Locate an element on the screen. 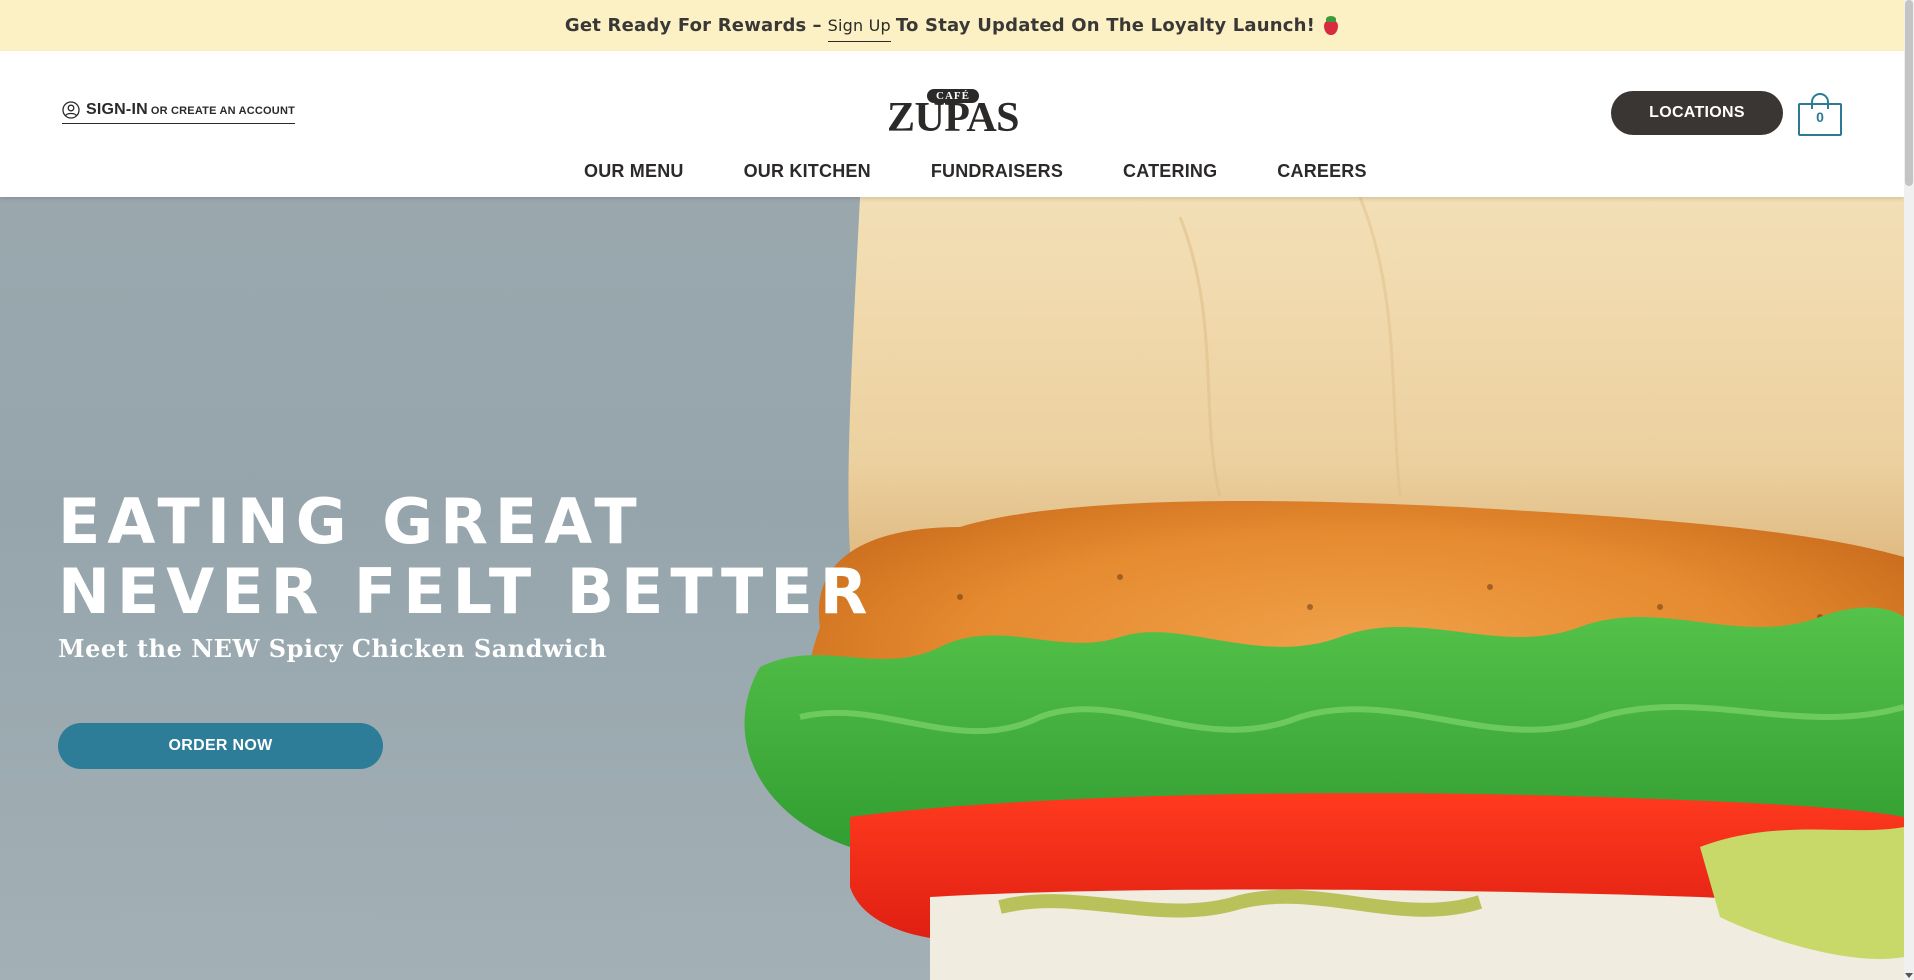 The image size is (1914, 980). cafe-zupas-logo: CAFÉ ZUPAS is located at coordinates (953, 115).